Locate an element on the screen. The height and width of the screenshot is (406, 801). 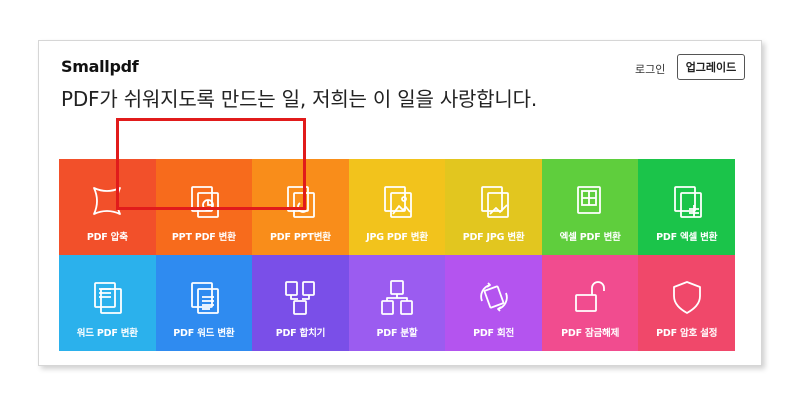
merge-icon is located at coordinates (300, 297).